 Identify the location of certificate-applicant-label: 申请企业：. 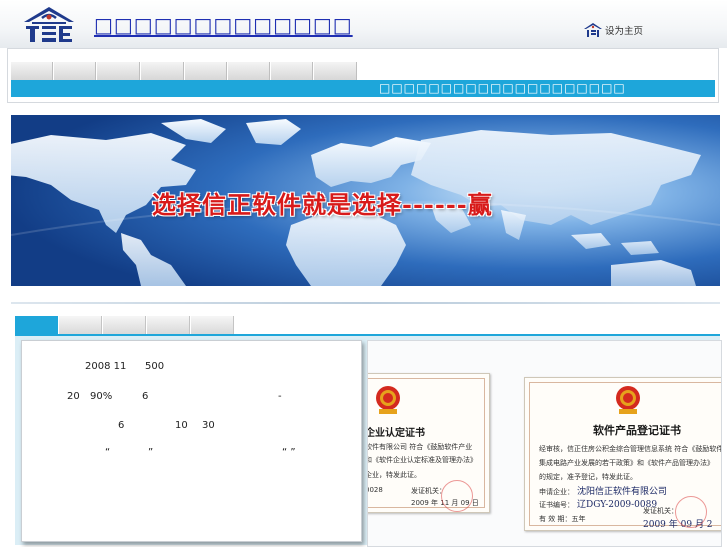
(556, 492).